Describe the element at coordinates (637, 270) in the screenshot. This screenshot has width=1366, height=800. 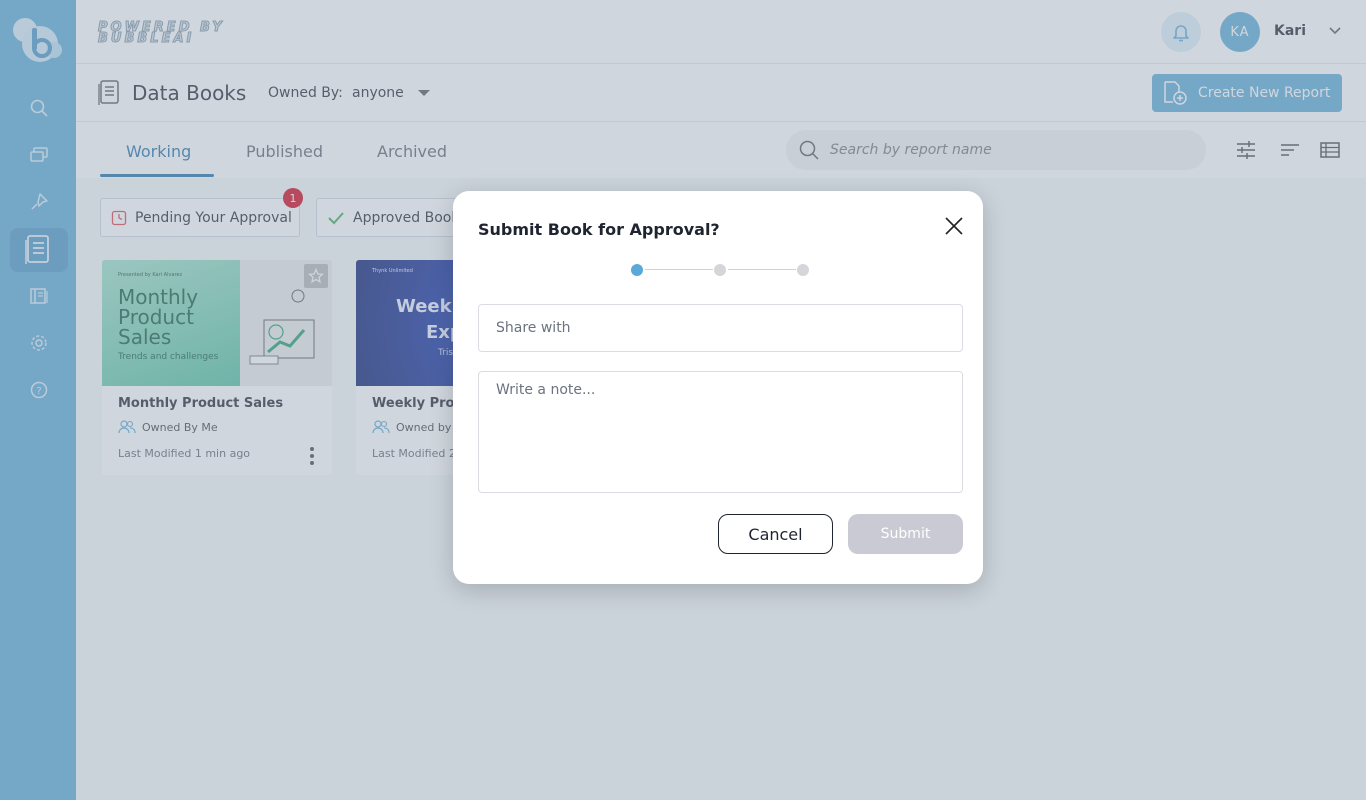
I see `step-1-indicator` at that location.